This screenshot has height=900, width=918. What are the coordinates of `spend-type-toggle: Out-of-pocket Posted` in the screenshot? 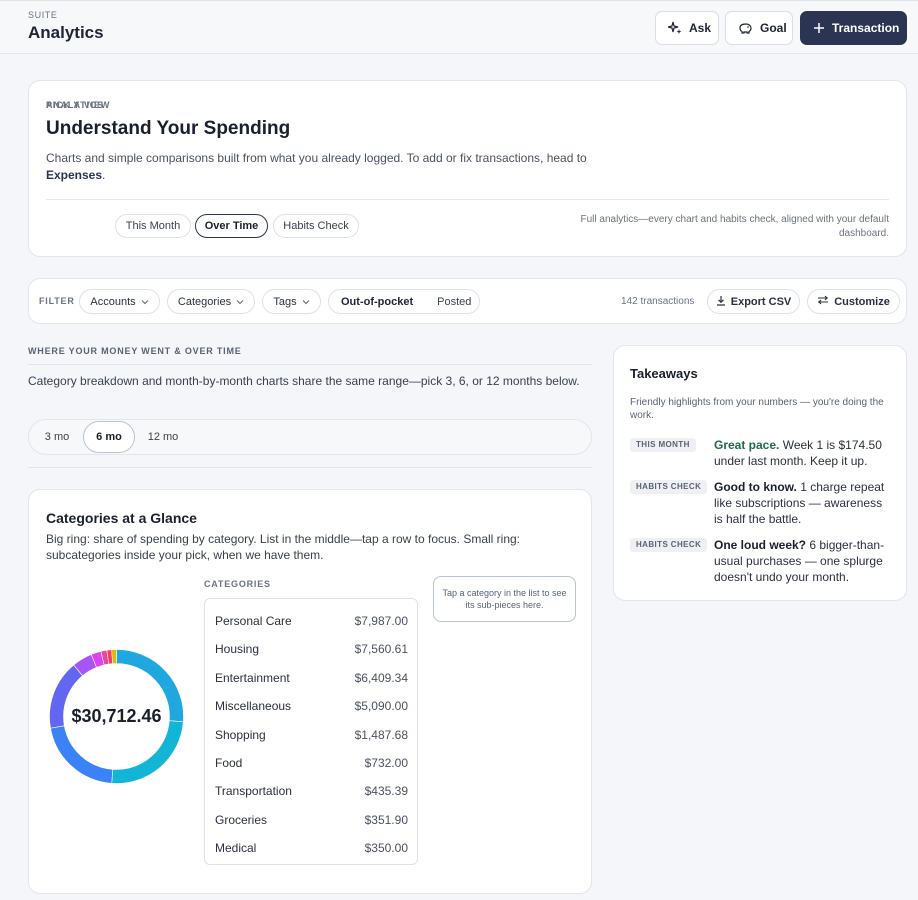 It's located at (404, 301).